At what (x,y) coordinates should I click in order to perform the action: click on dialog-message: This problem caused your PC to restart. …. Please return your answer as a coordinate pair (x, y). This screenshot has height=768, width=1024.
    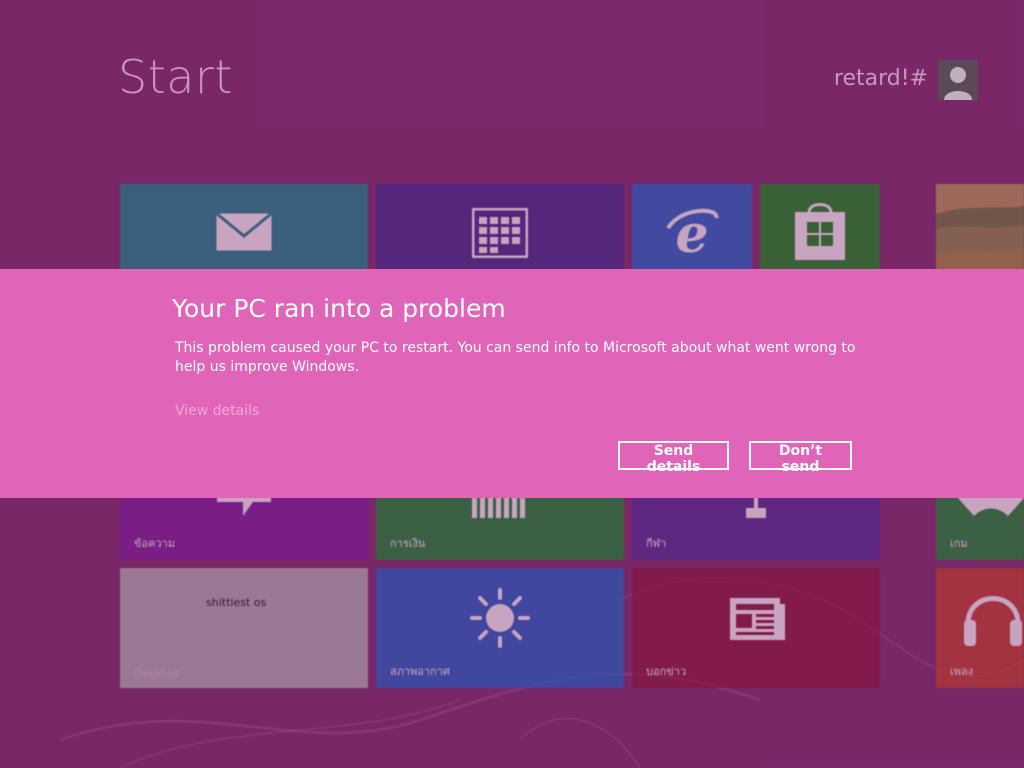
    Looking at the image, I should click on (515, 357).